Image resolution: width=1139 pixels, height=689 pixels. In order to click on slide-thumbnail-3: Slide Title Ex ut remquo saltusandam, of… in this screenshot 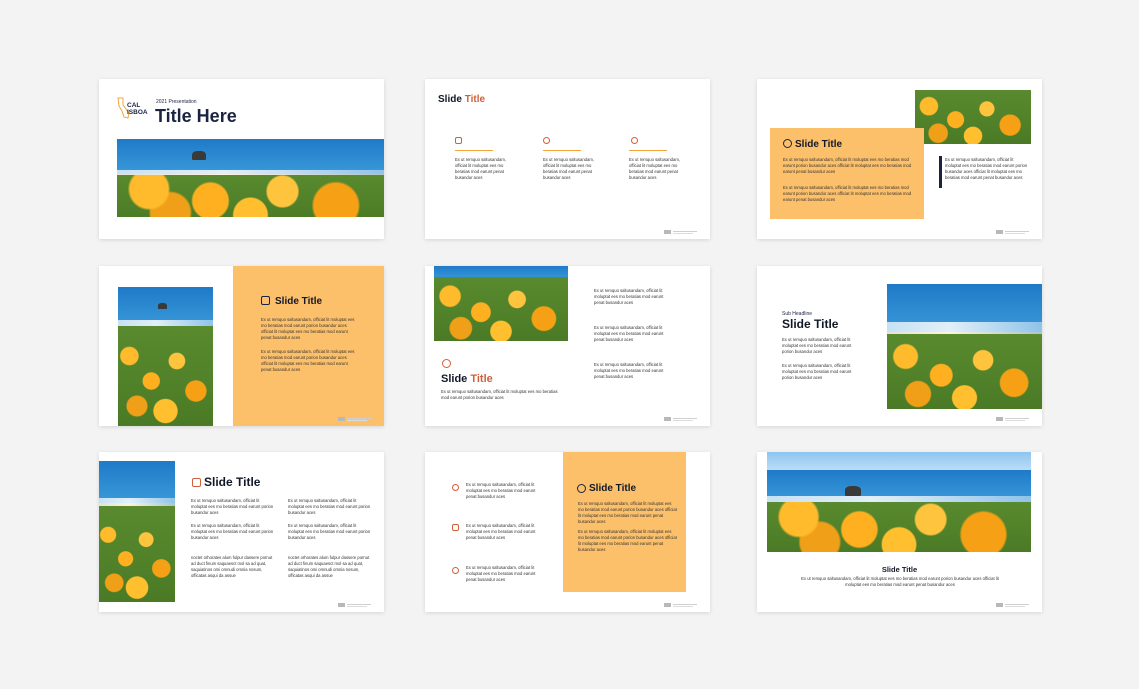, I will do `click(899, 159)`.